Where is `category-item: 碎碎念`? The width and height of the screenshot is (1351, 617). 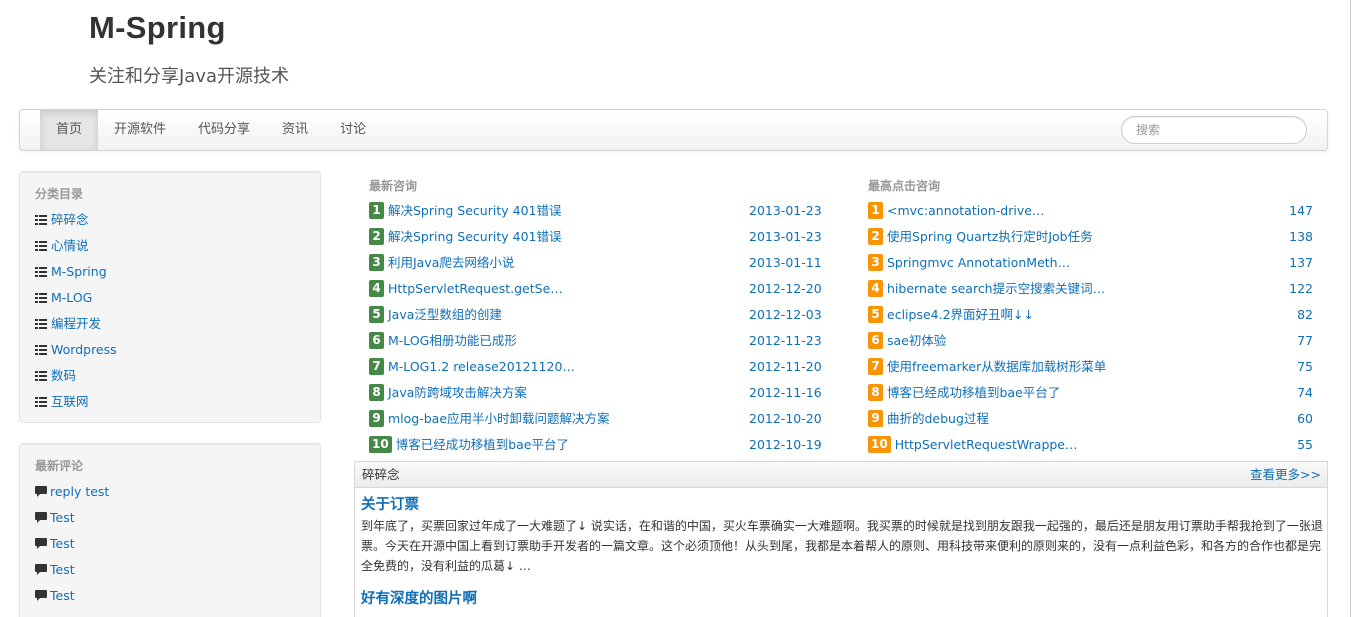 category-item: 碎碎念 is located at coordinates (76, 224).